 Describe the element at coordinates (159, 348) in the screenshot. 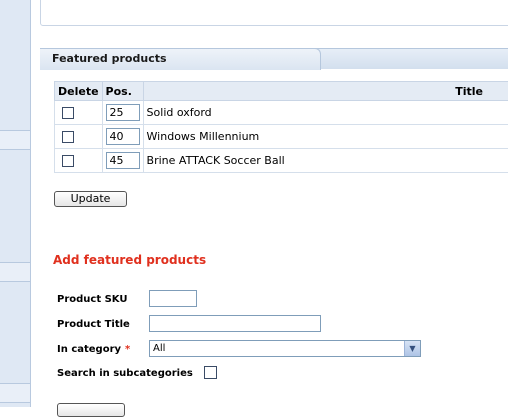

I see `category-select-value: All` at that location.